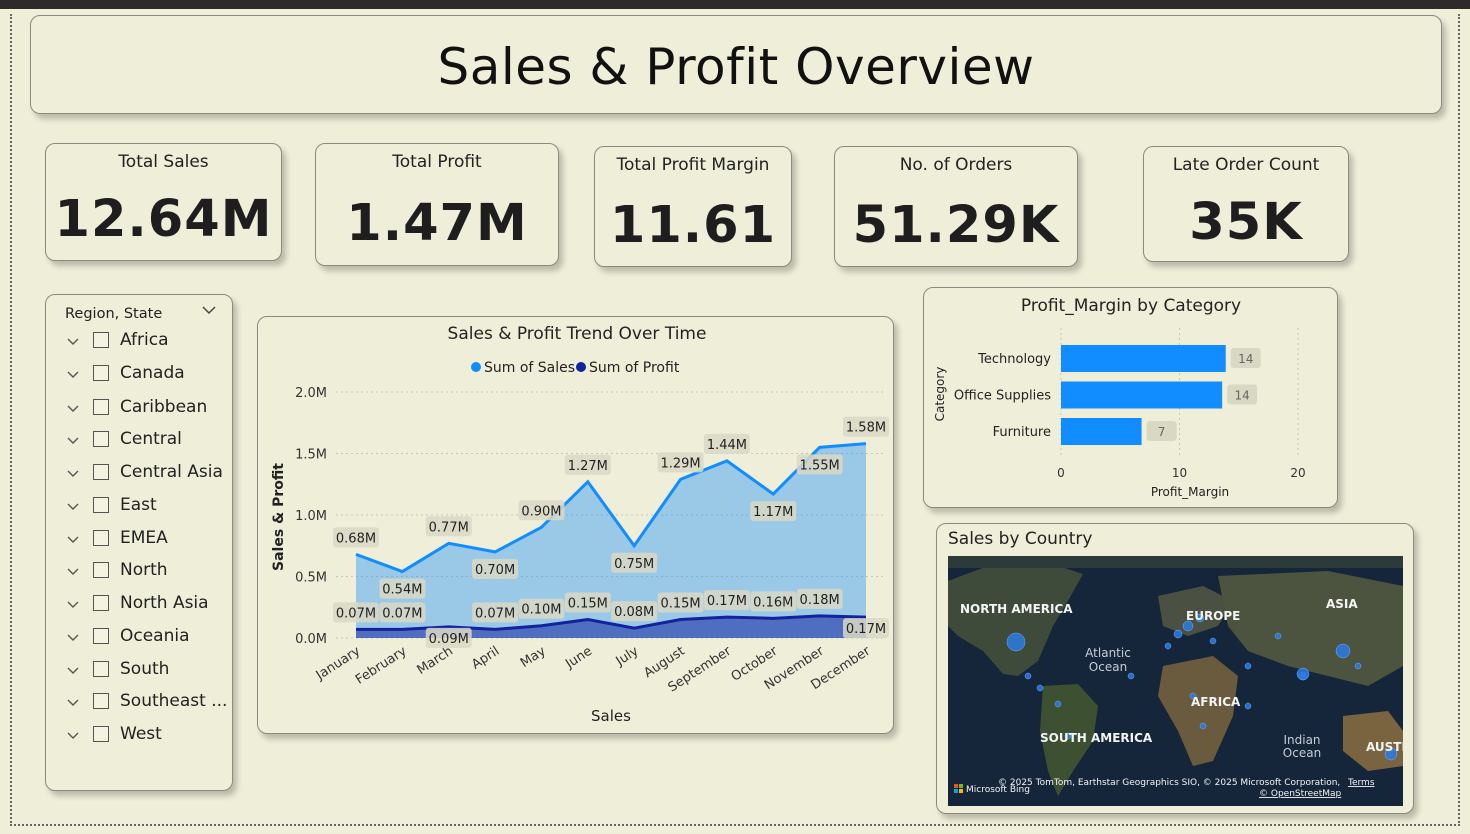 Image resolution: width=1470 pixels, height=834 pixels. I want to click on x-tick-label: June, so click(578, 658).